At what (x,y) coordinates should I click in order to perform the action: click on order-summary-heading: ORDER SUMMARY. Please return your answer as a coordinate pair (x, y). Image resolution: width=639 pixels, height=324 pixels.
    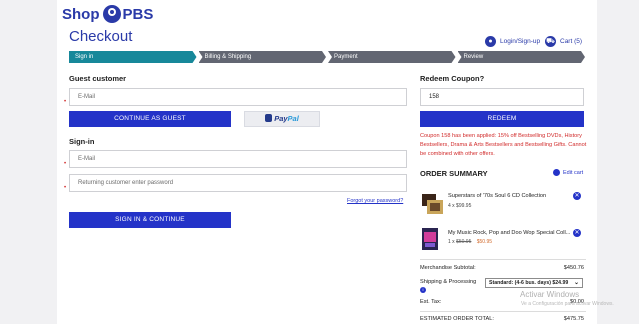
    Looking at the image, I should click on (454, 173).